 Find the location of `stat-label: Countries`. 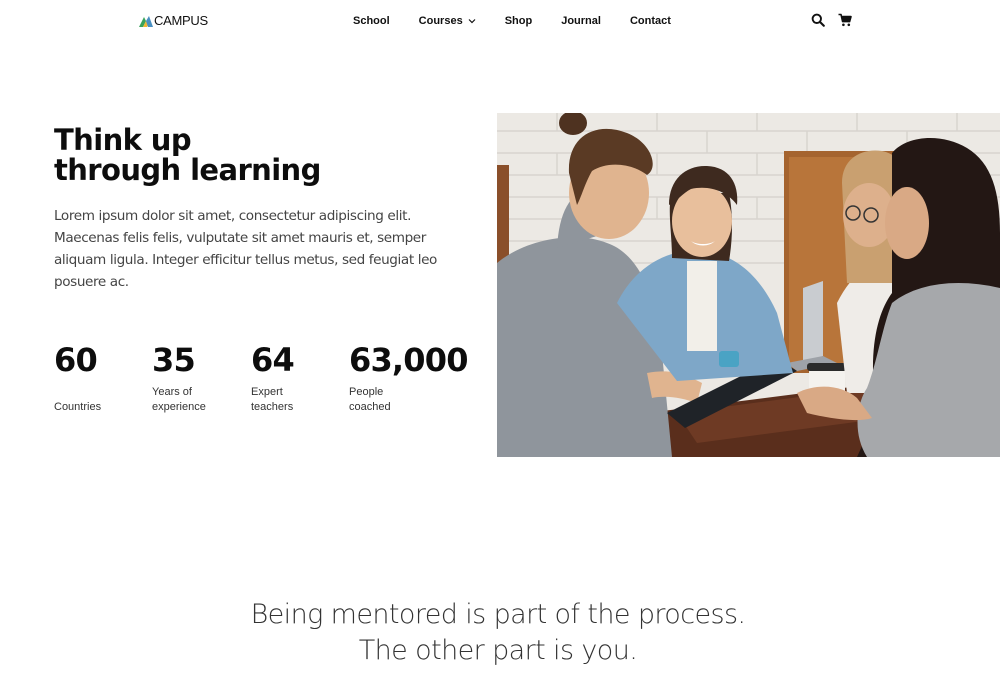

stat-label: Countries is located at coordinates (94, 407).